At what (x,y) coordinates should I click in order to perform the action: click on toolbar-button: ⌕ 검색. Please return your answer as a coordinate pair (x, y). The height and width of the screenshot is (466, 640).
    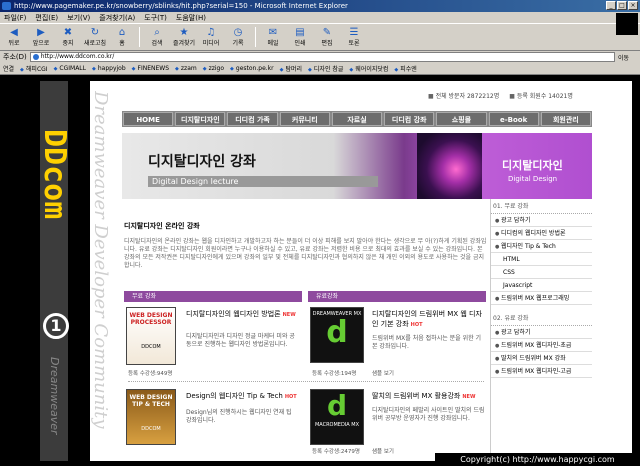
    Looking at the image, I should click on (157, 37).